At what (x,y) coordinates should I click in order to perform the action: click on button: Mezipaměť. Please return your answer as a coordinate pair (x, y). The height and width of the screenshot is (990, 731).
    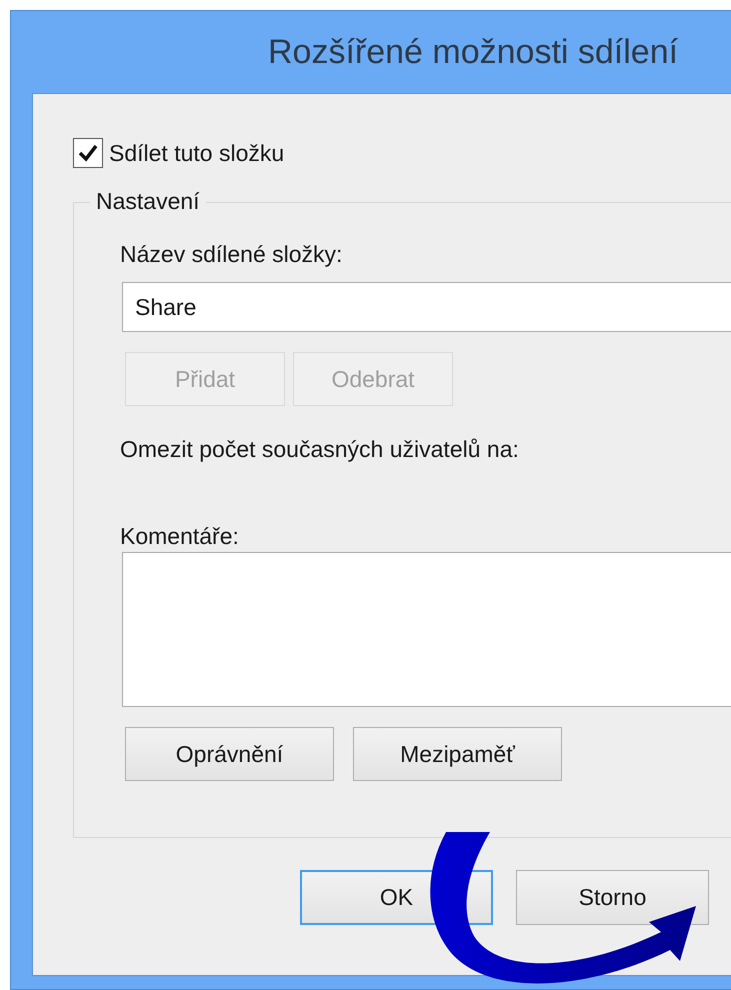
    Looking at the image, I should click on (457, 754).